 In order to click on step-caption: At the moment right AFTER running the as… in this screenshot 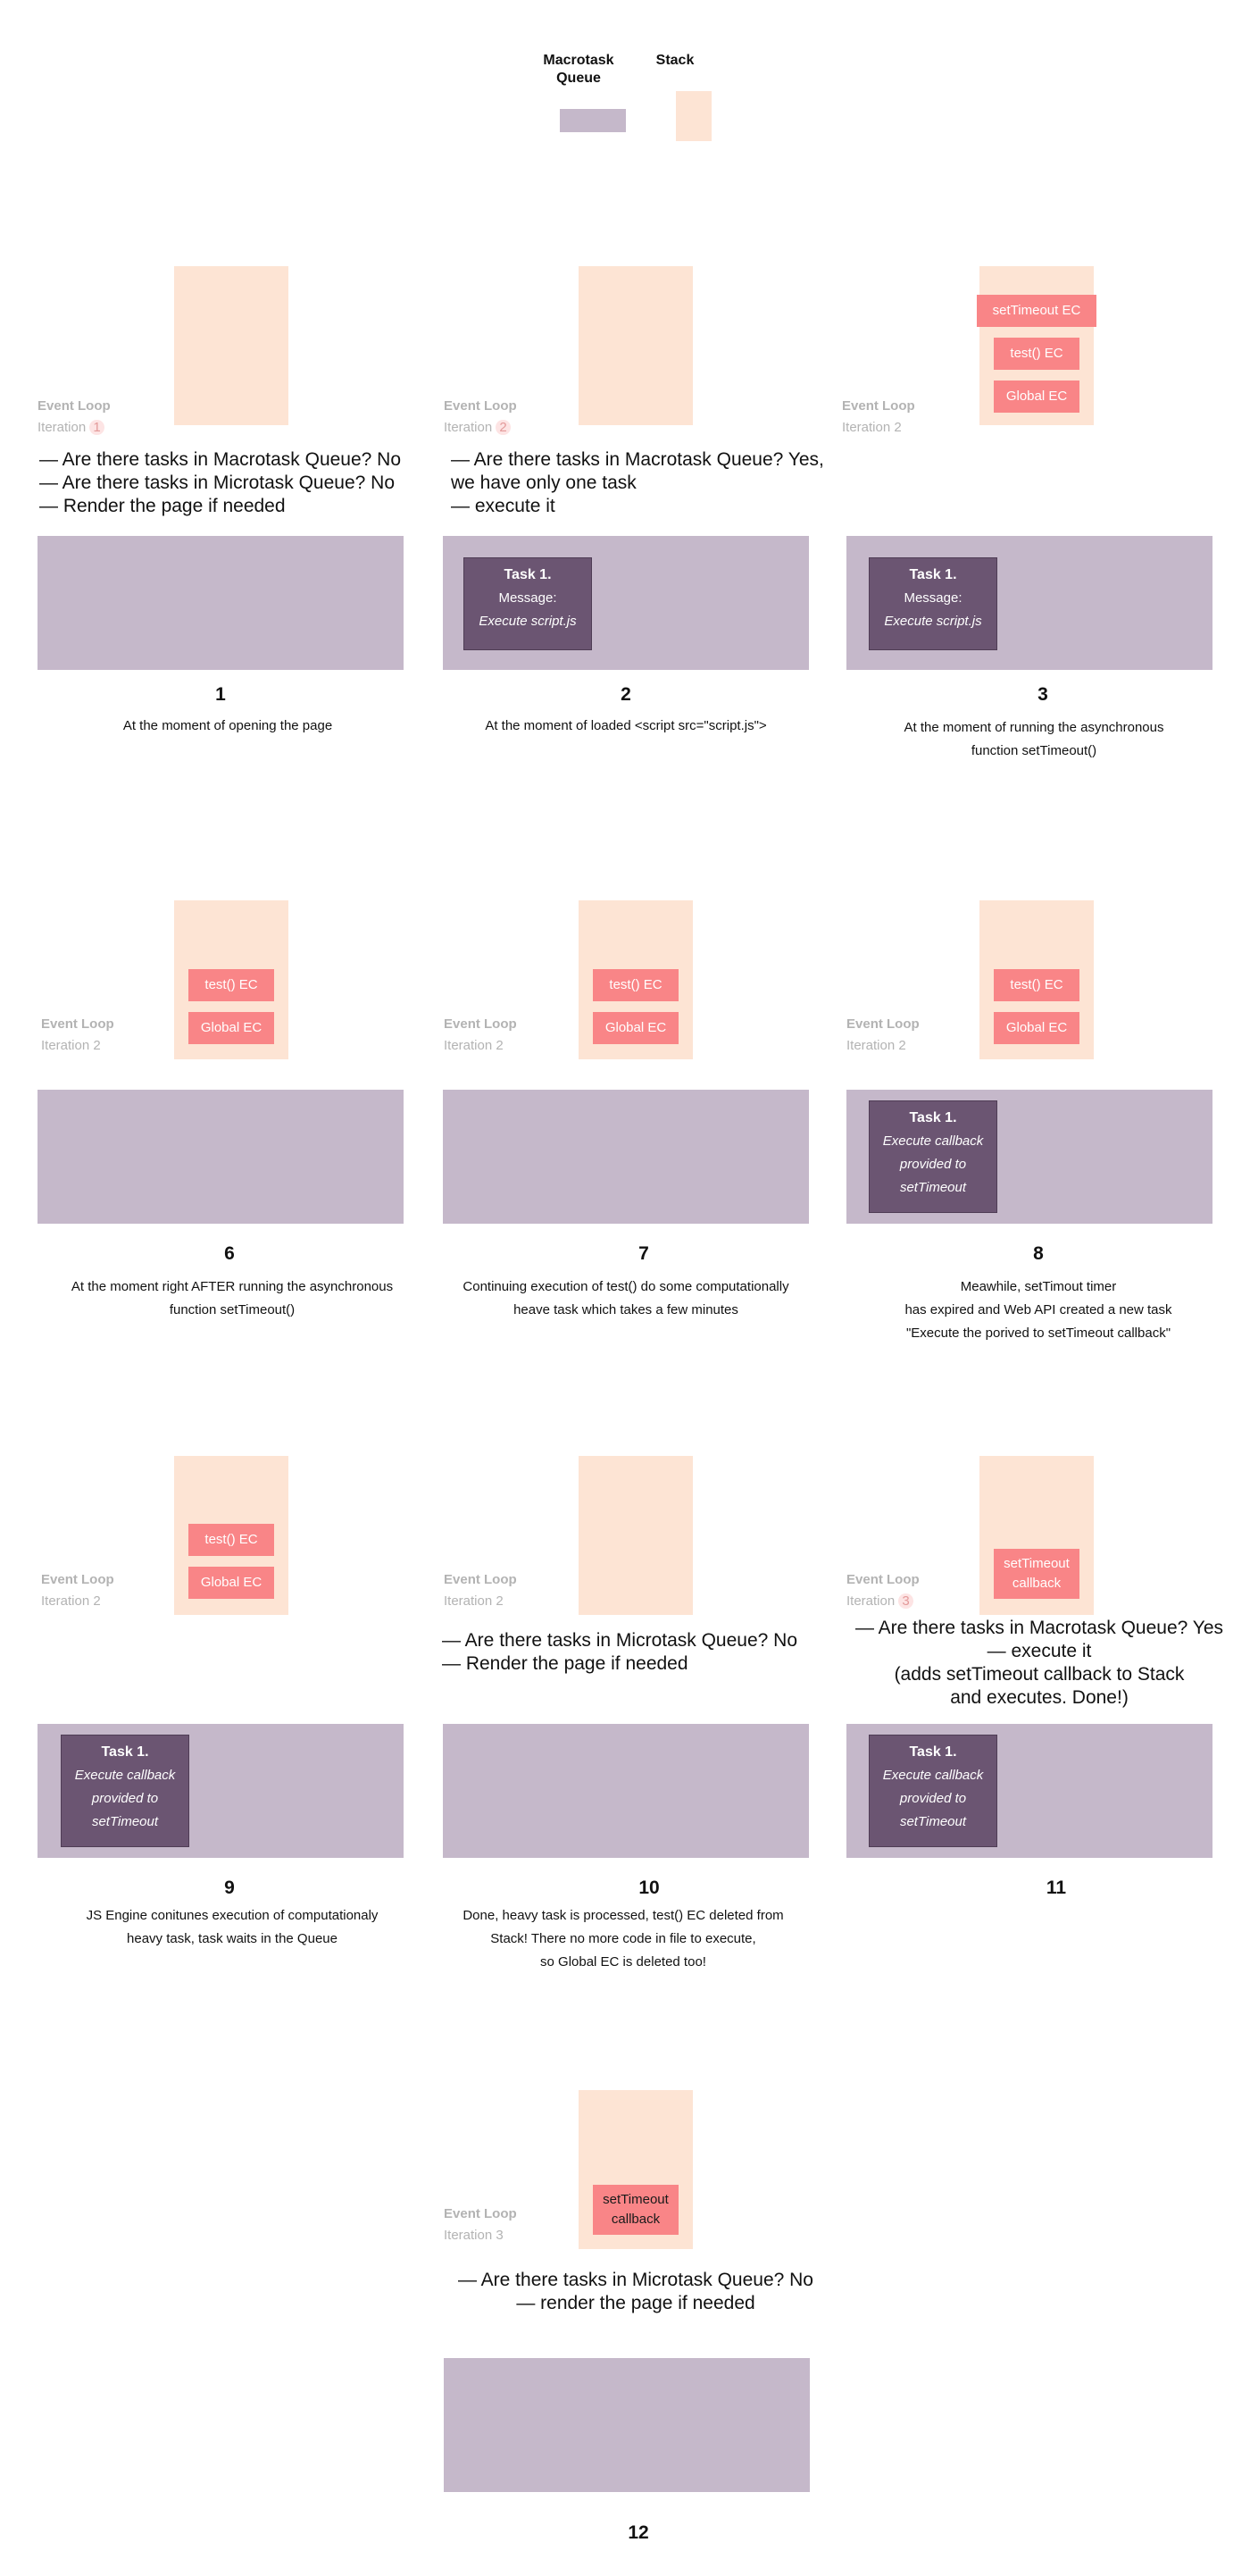, I will do `click(233, 1298)`.